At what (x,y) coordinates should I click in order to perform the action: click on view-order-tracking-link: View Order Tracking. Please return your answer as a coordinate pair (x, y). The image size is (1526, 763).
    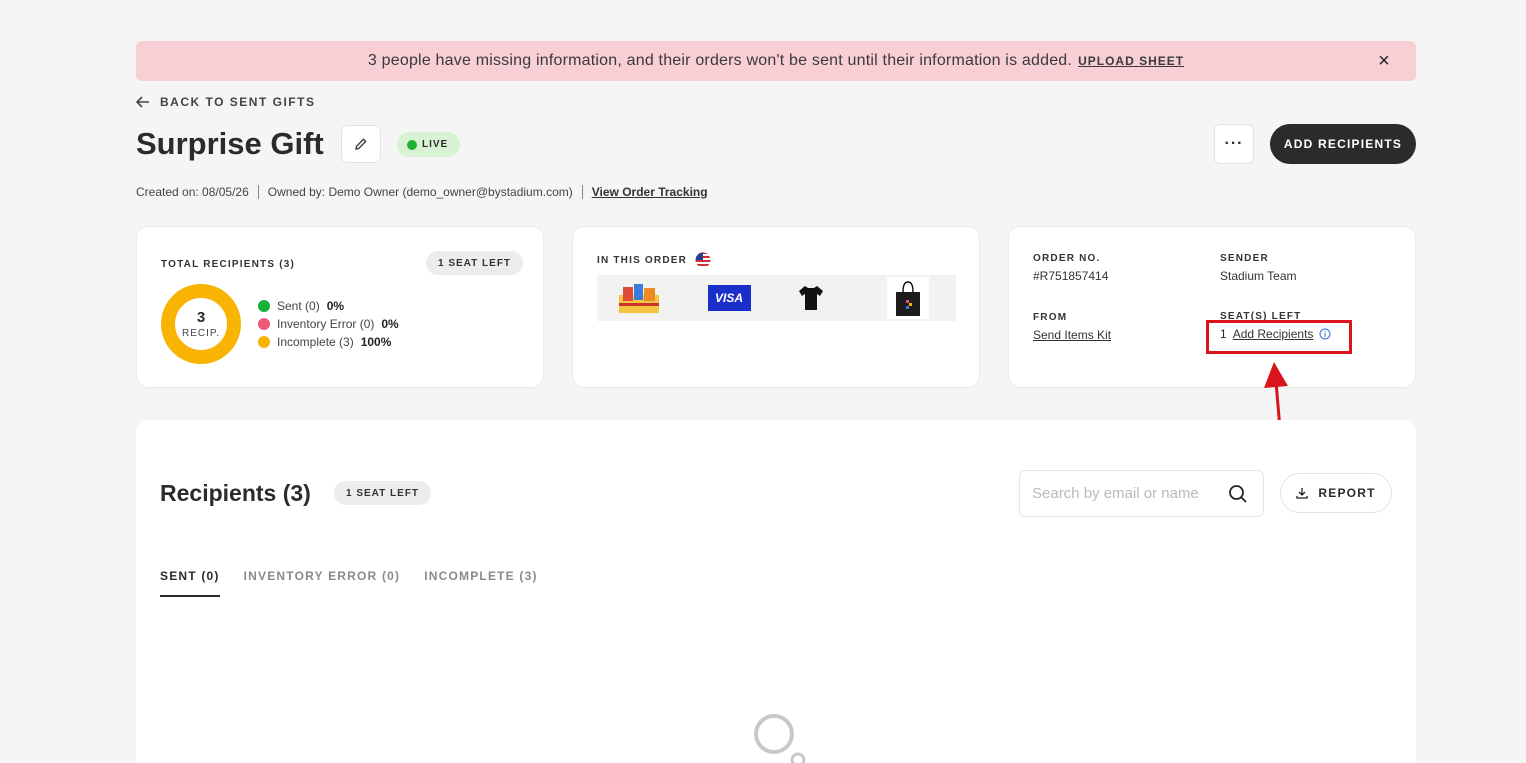
    Looking at the image, I should click on (650, 192).